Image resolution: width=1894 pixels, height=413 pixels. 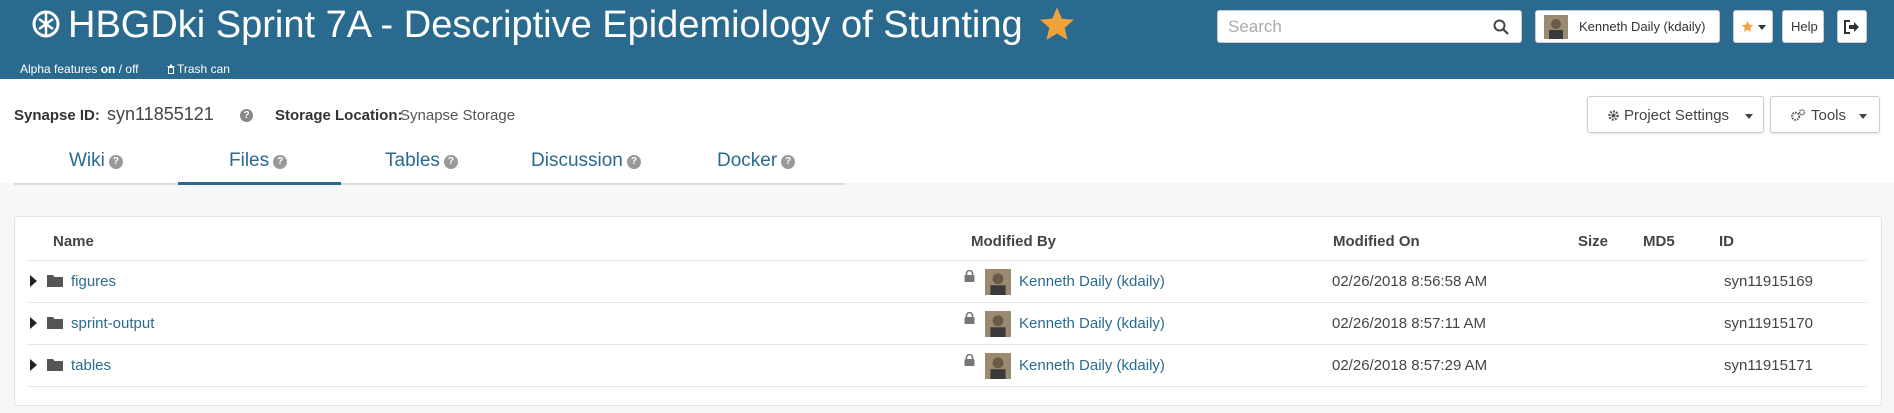 I want to click on search-icon, so click(x=1501, y=27).